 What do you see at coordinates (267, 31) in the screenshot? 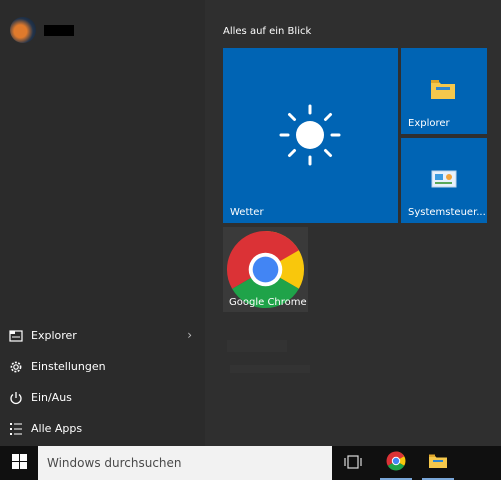
I see `tile-group-title: Alles auf ein Blick` at bounding box center [267, 31].